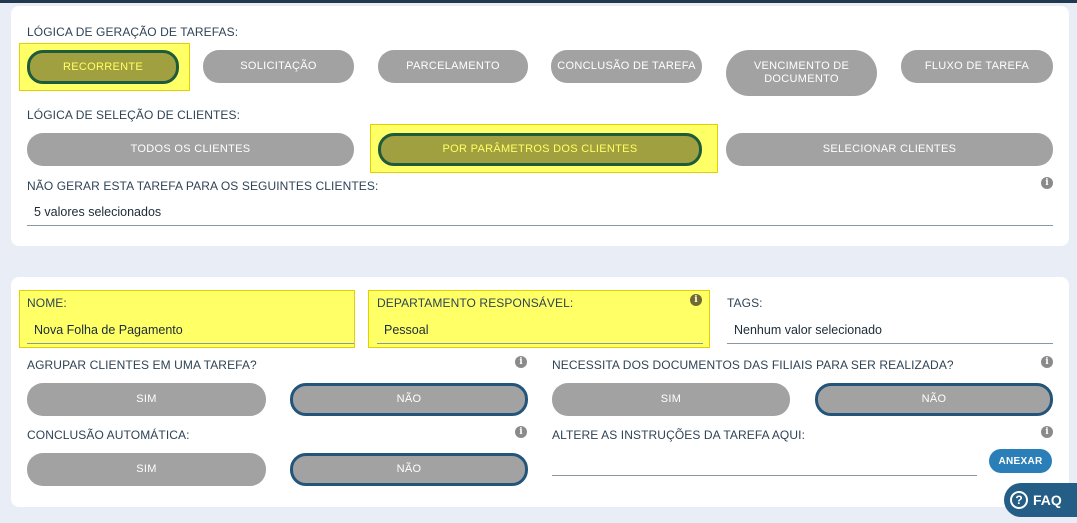  What do you see at coordinates (103, 67) in the screenshot?
I see `generation-option-recorrente: RECORRENTE` at bounding box center [103, 67].